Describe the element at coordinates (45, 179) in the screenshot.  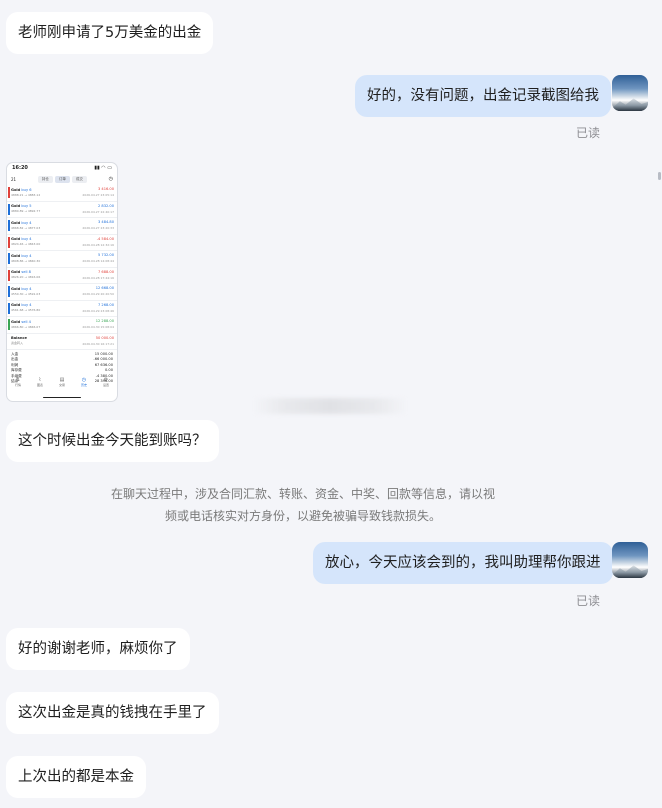
I see `phone-tab: 持仓` at that location.